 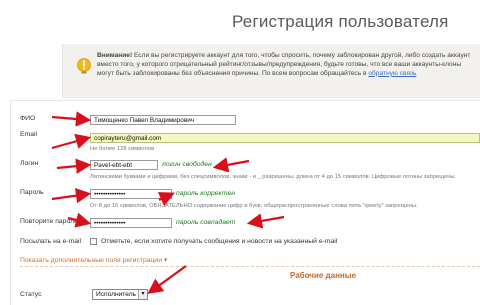 I want to click on arrow-password-repeat-status, so click(x=265, y=221).